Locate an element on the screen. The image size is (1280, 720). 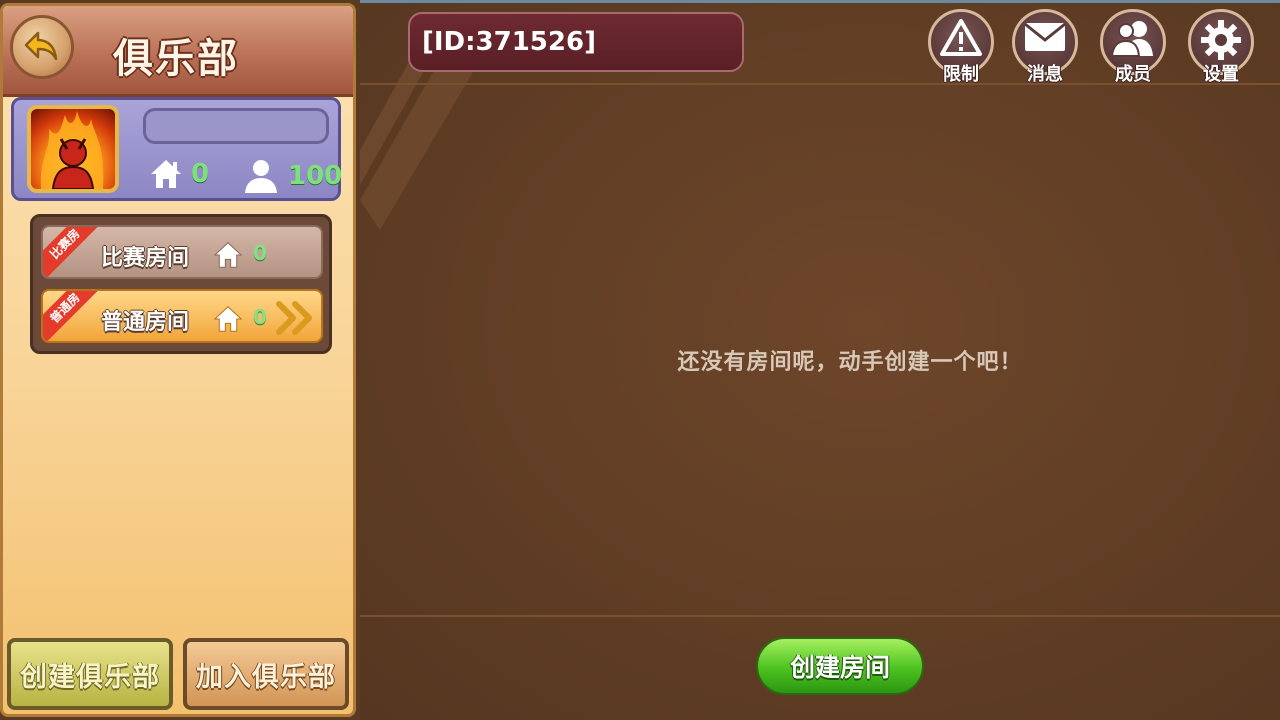
messages-label: 消息 is located at coordinates (1045, 74).